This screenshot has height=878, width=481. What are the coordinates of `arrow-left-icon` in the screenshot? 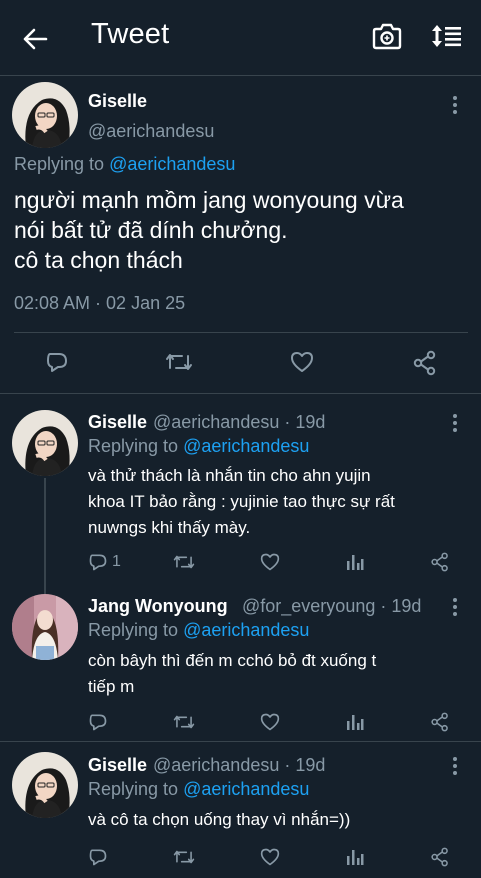 It's located at (35, 39).